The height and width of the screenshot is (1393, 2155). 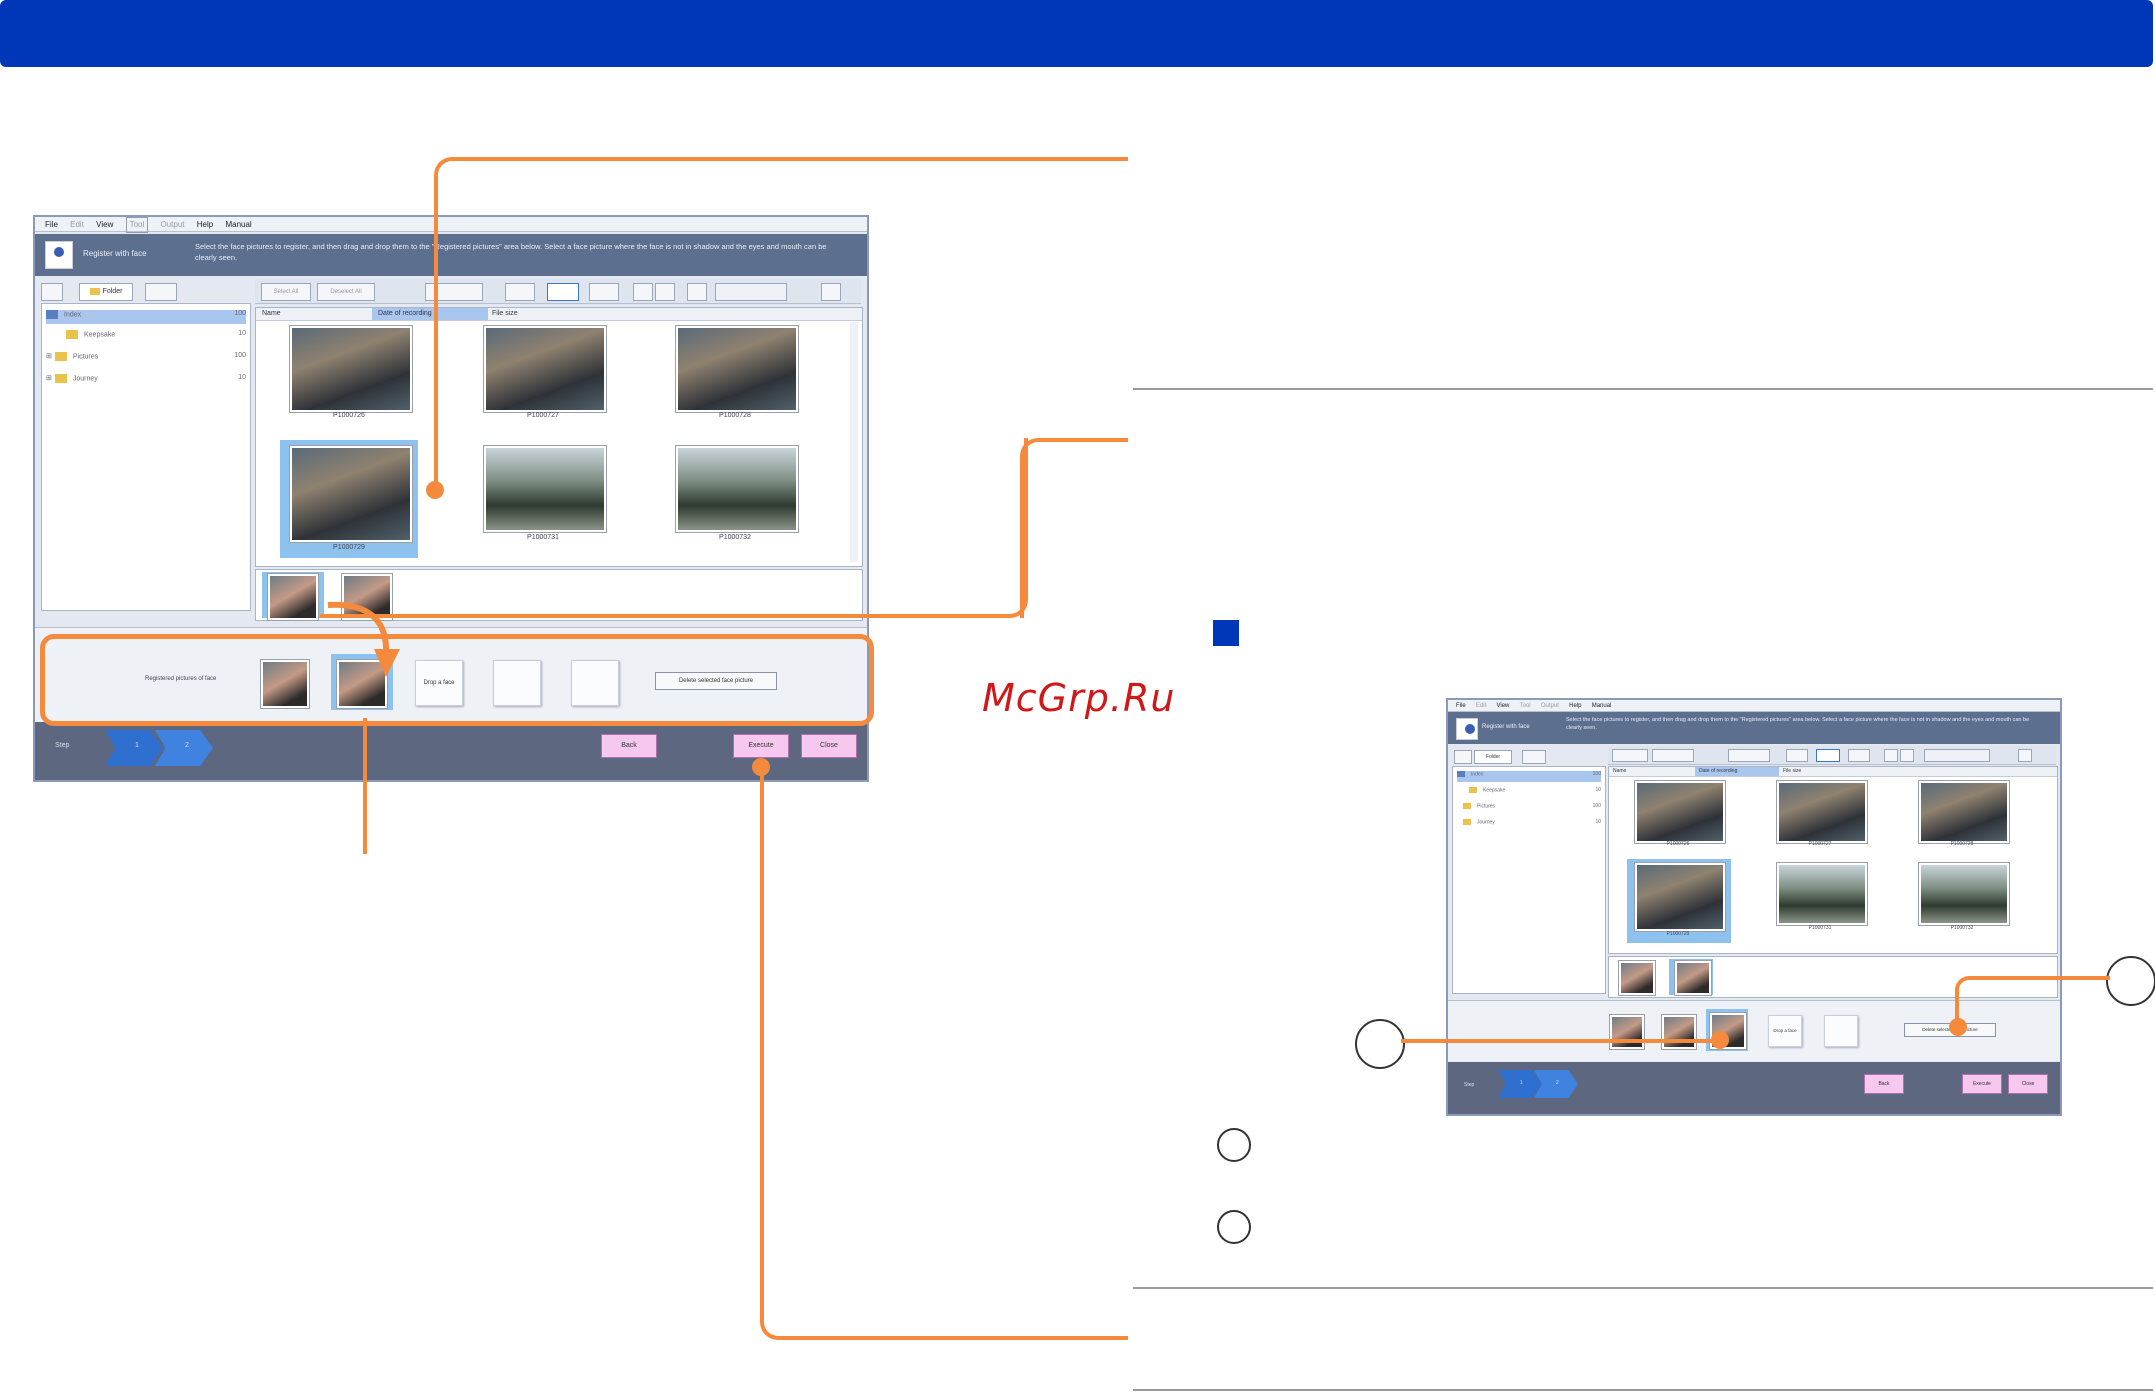 I want to click on deselect-all-button, so click(x=1673, y=755).